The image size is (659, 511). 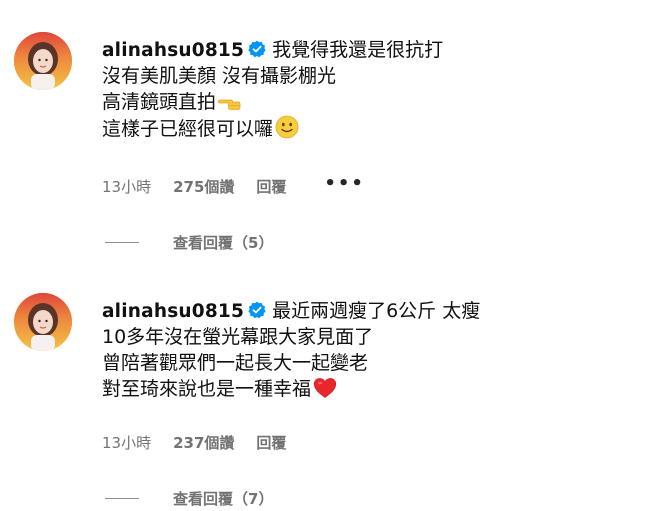 I want to click on comment-line-3: 高清鏡頭直拍, so click(x=272, y=102).